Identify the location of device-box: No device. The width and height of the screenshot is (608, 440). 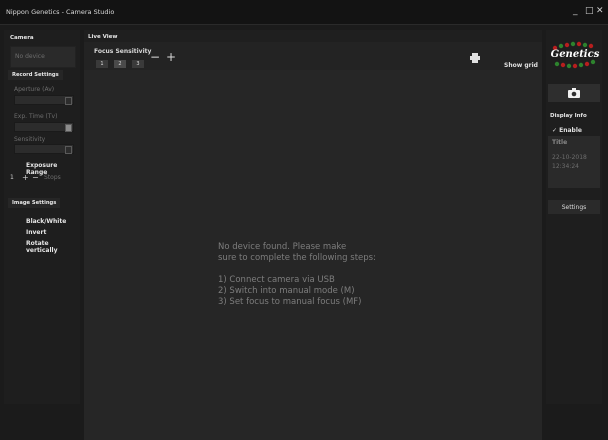
(43, 57).